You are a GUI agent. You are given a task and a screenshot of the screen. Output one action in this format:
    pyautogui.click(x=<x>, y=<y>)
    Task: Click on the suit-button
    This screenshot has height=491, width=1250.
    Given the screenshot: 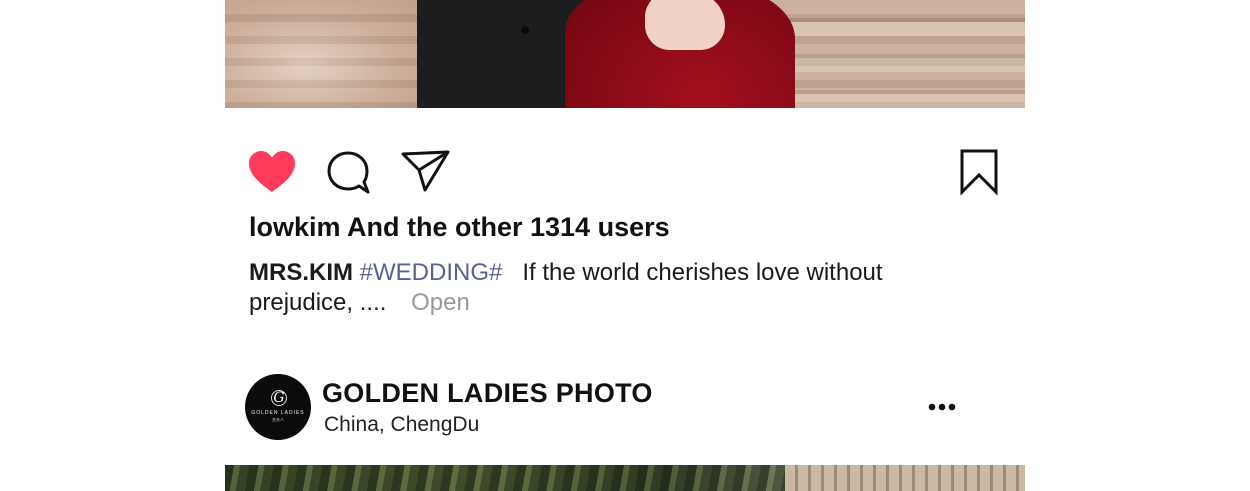 What is the action you would take?
    pyautogui.click(x=525, y=30)
    